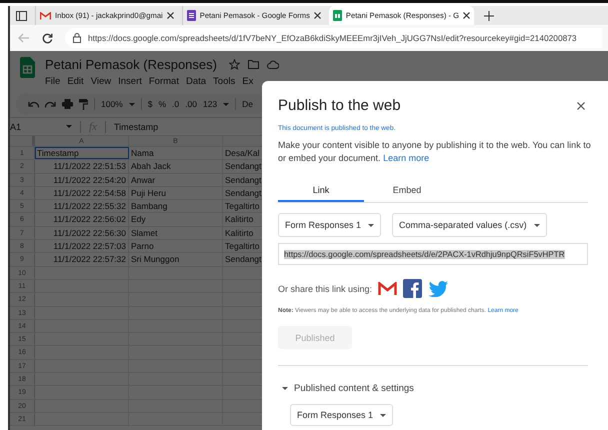  What do you see at coordinates (58, 153) in the screenshot?
I see `table-cell: Timestamp` at bounding box center [58, 153].